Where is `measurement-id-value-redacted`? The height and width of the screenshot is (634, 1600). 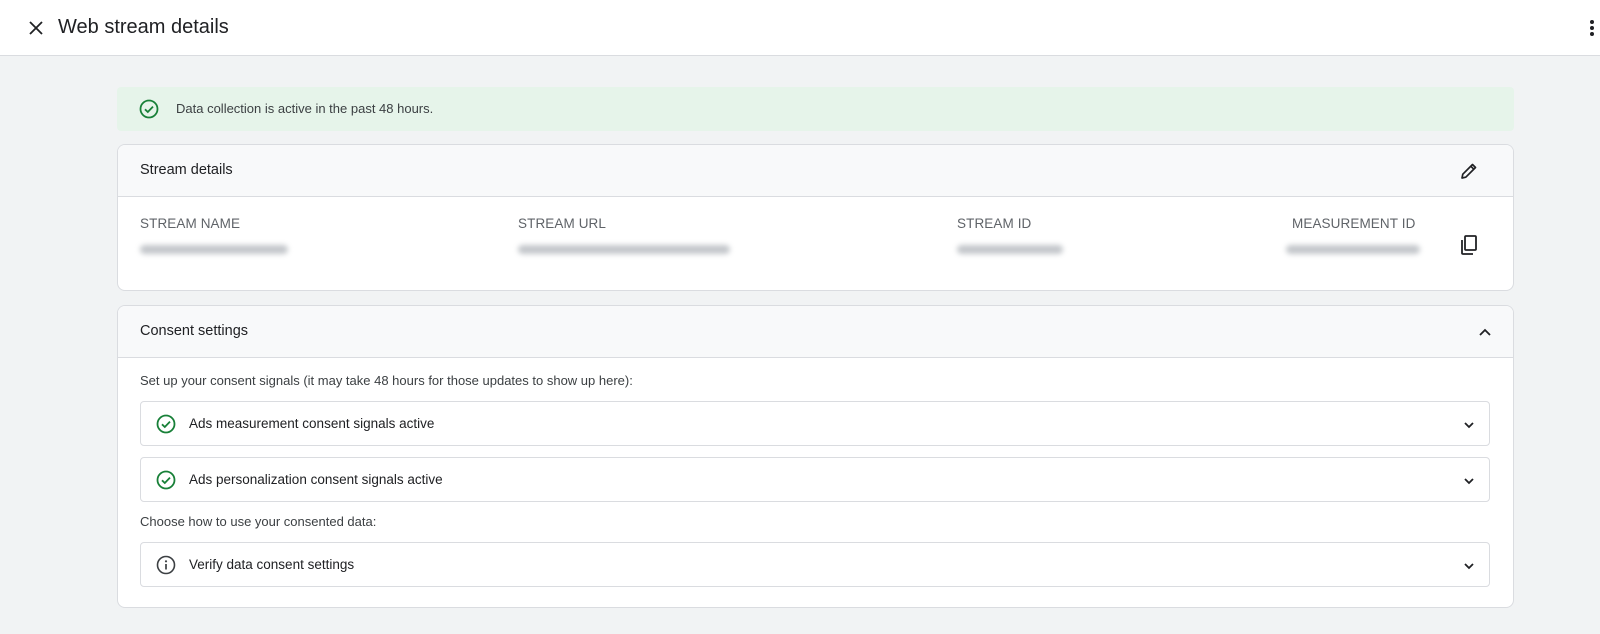
measurement-id-value-redacted is located at coordinates (1353, 249).